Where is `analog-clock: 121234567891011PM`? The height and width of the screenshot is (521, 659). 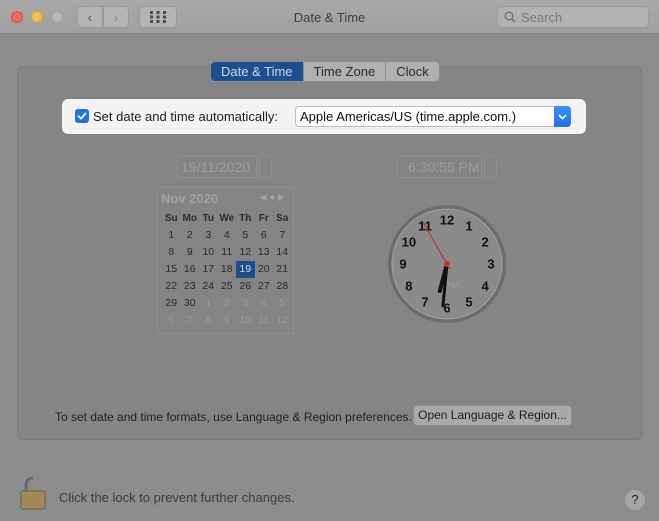 analog-clock: 121234567891011PM is located at coordinates (447, 264).